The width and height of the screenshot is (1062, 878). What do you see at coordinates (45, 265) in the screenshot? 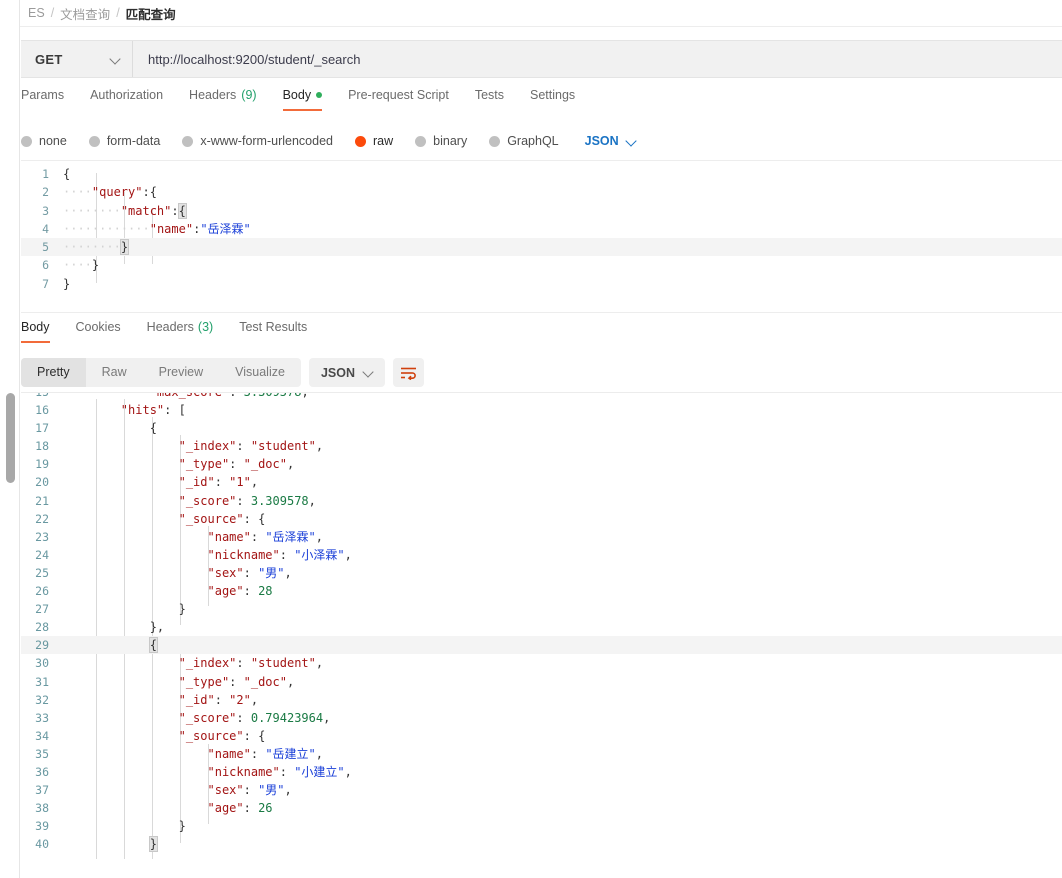
I see `line-number: 6` at bounding box center [45, 265].